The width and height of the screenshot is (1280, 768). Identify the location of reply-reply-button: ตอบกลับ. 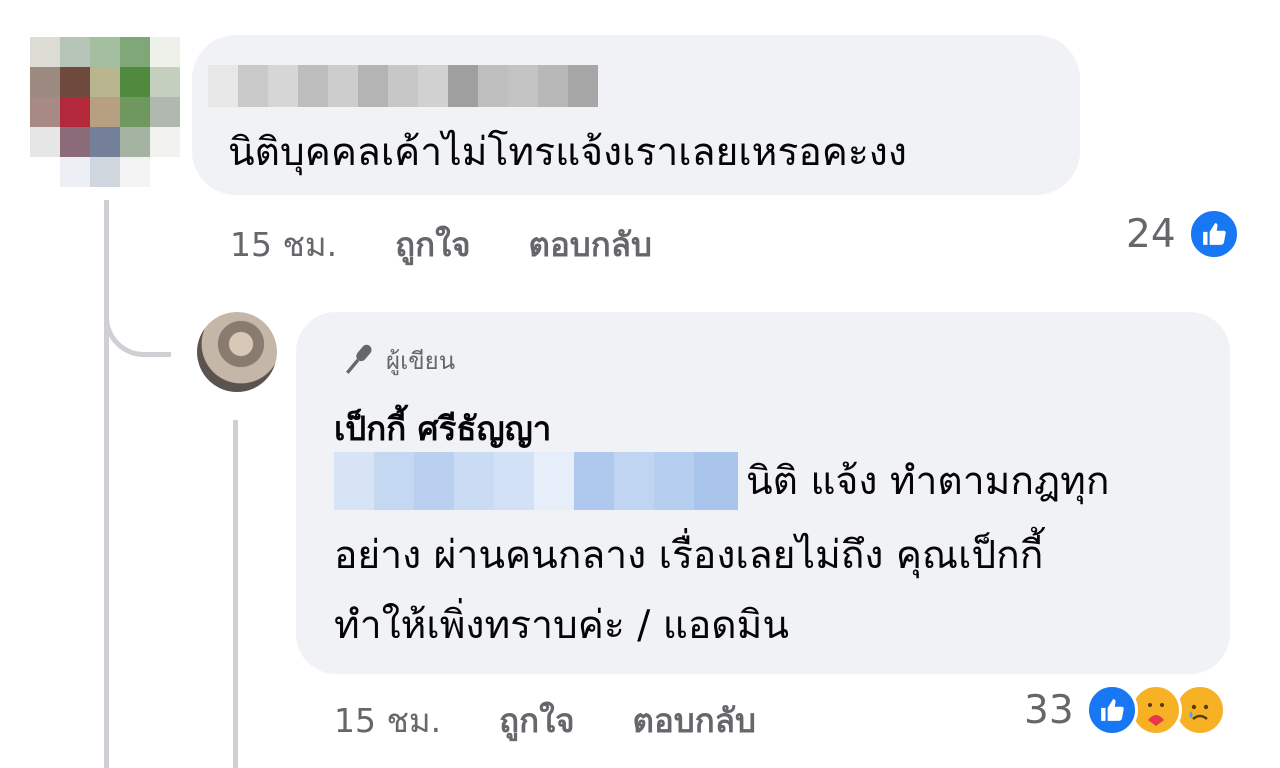
(694, 720).